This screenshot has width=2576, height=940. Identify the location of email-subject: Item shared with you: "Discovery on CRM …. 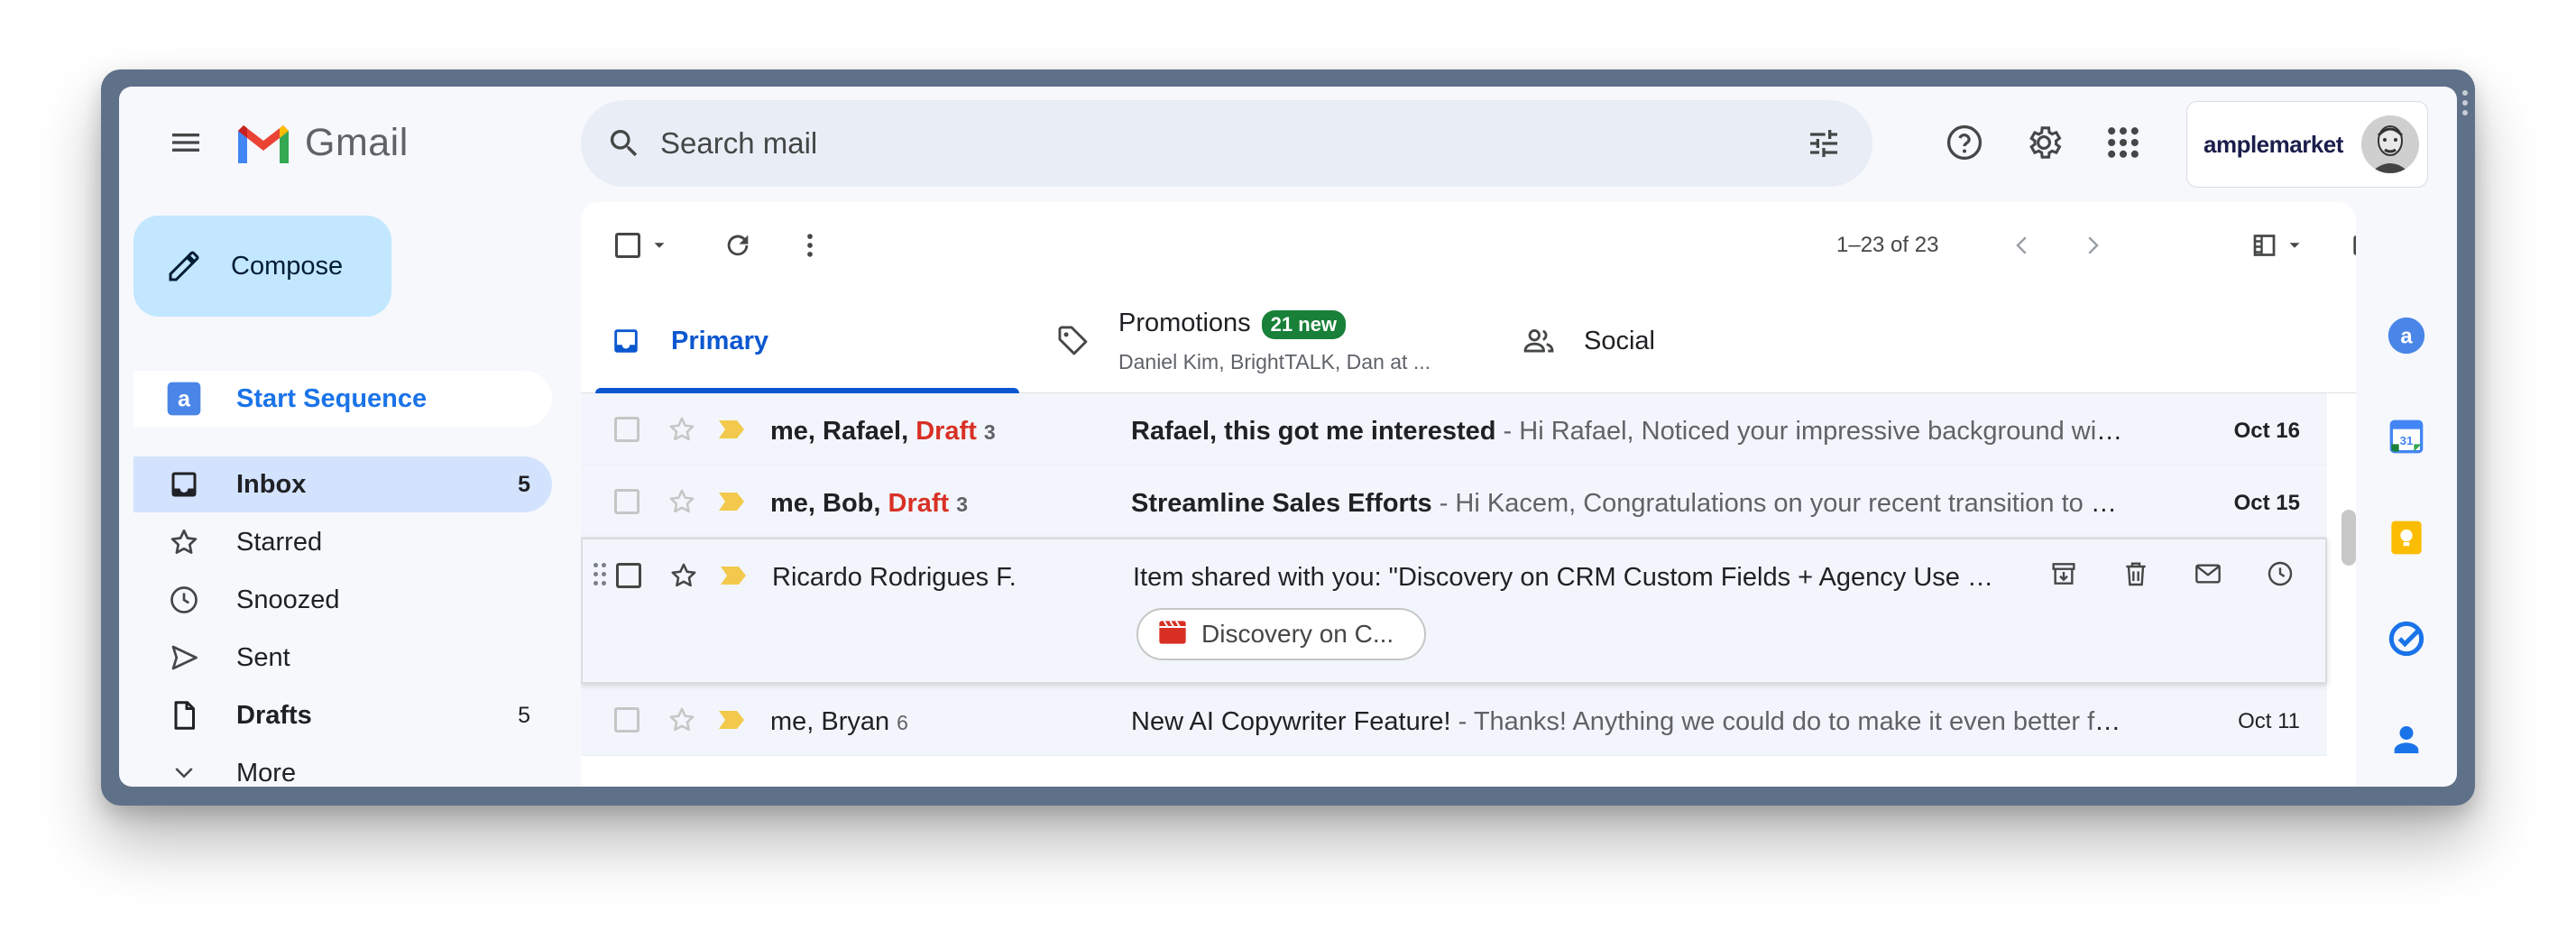
(1566, 577).